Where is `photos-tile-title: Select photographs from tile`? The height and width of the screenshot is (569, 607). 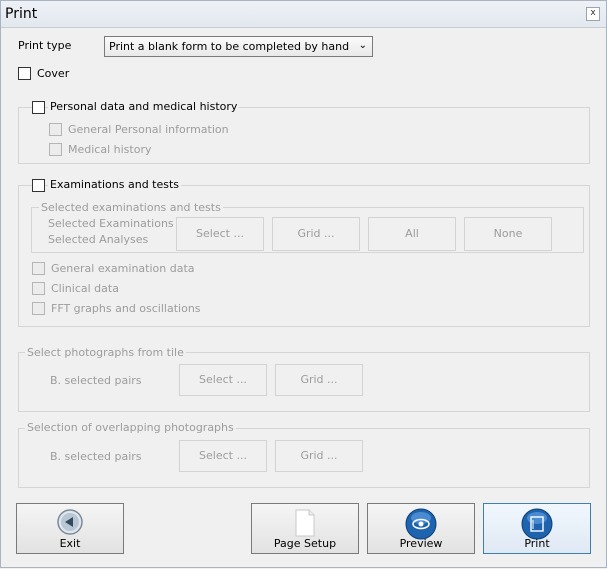
photos-tile-title: Select photographs from tile is located at coordinates (105, 352).